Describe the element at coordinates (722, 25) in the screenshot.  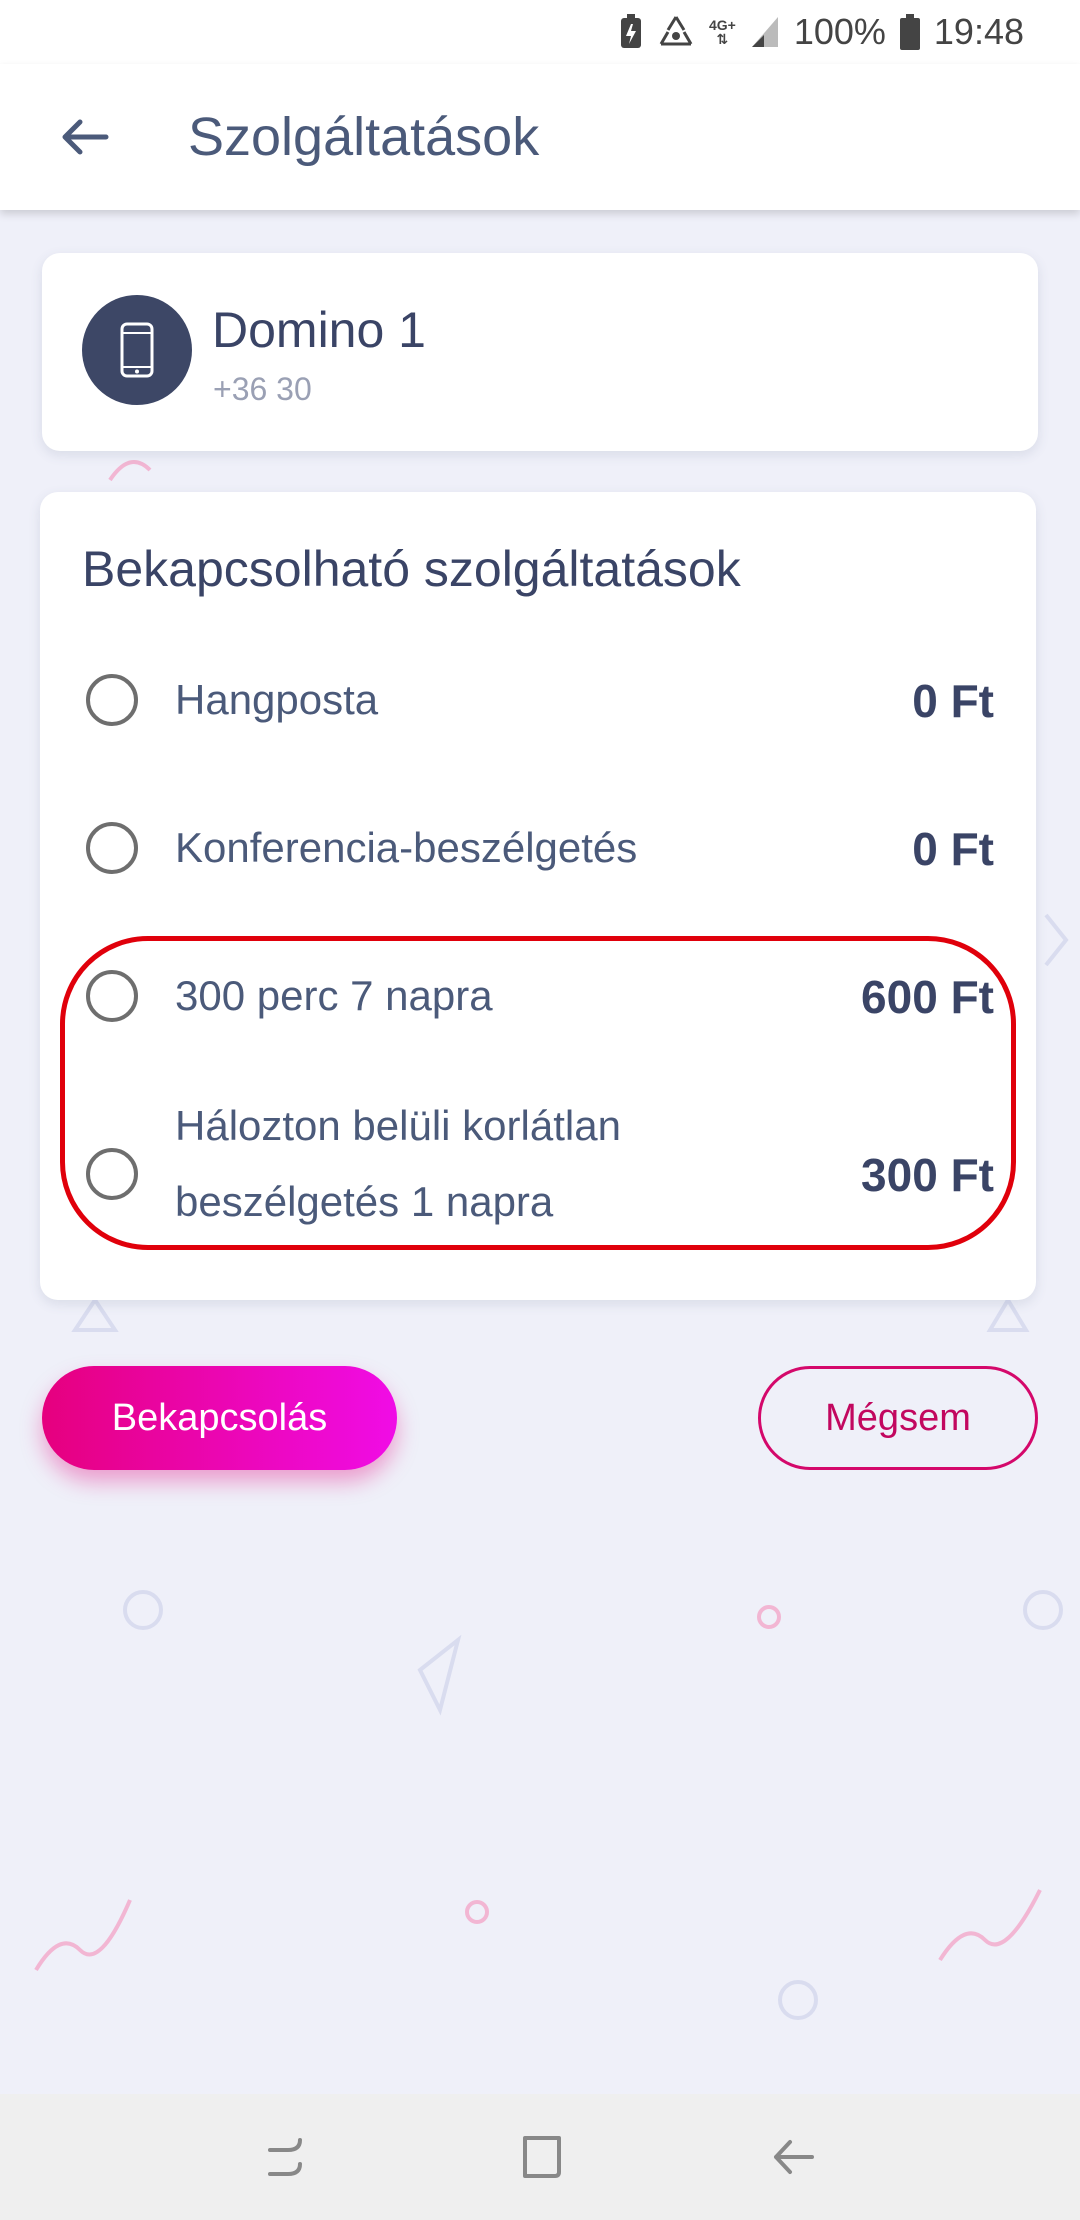
I see `network-type-label: 4G+` at that location.